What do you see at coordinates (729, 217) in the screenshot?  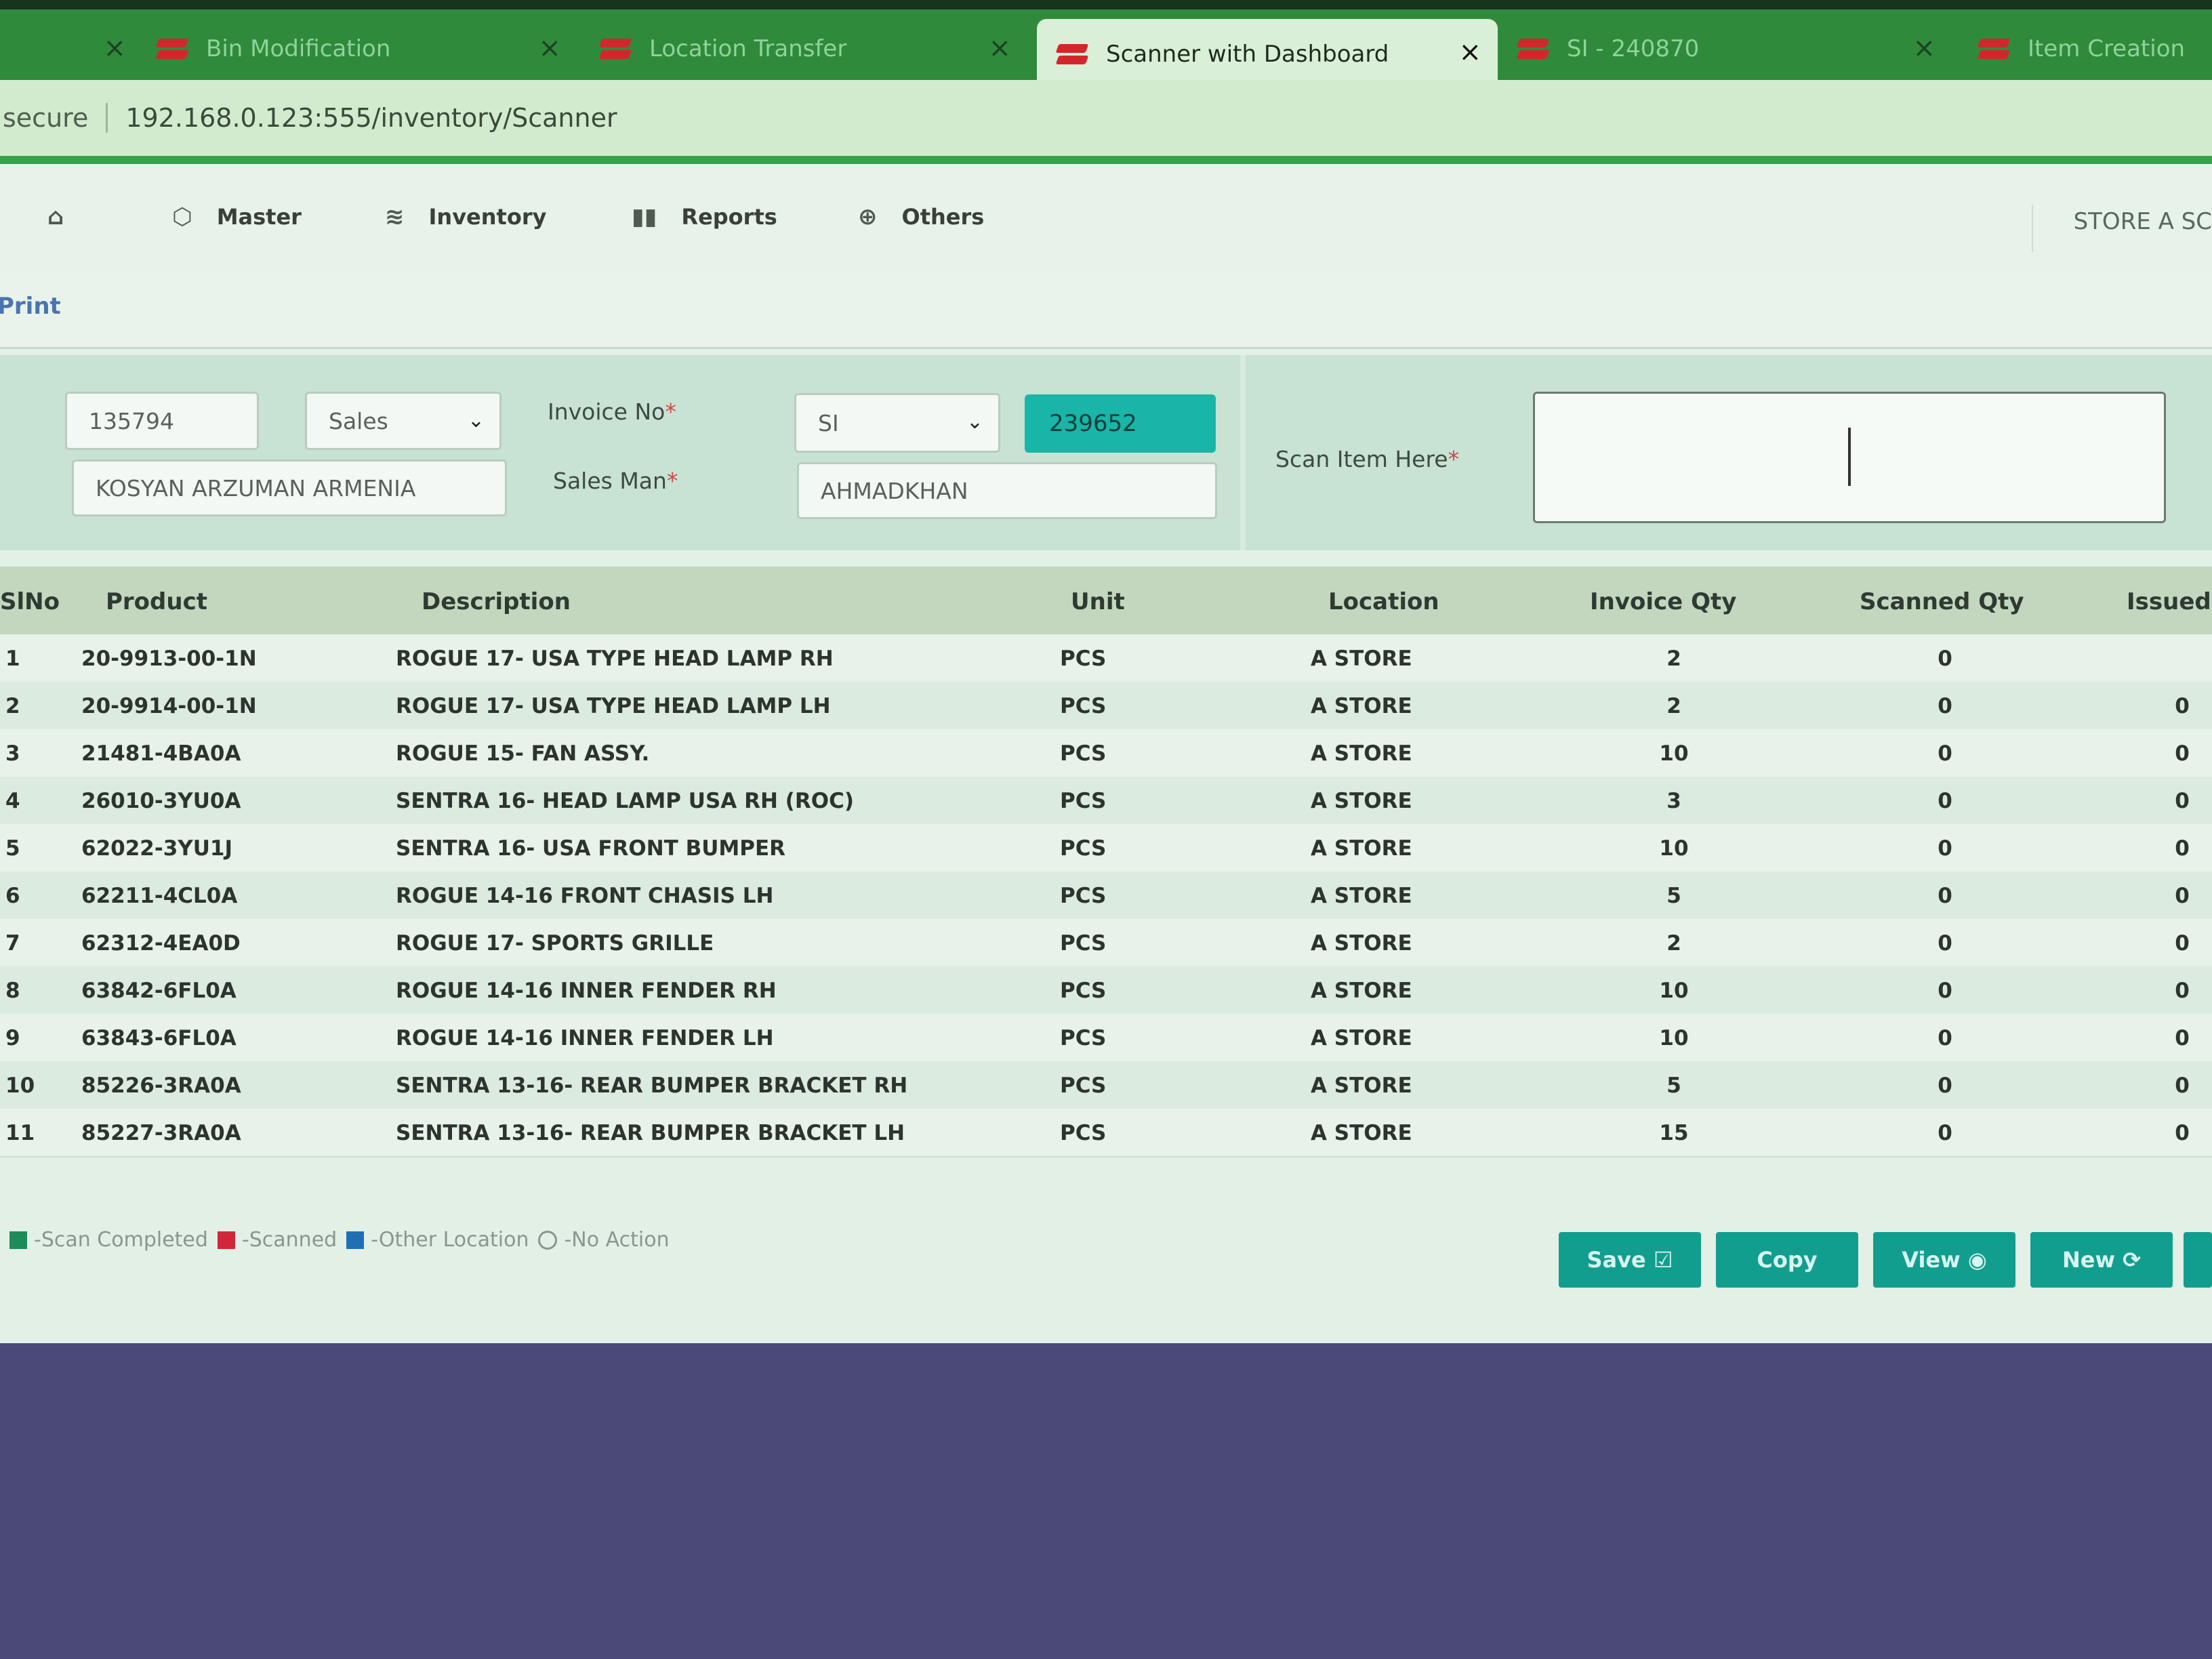 I see `nav-label: Reports` at bounding box center [729, 217].